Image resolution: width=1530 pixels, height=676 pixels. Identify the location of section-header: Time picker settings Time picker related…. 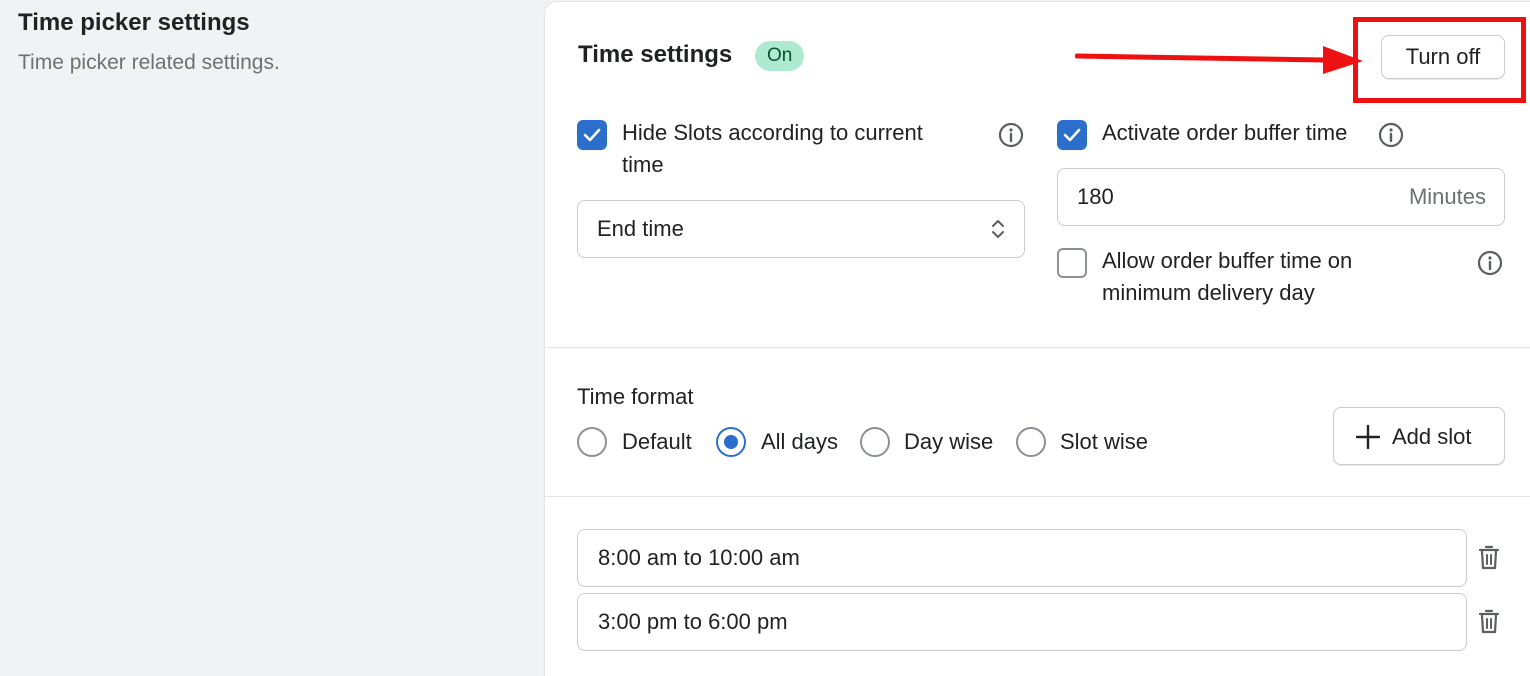
(268, 42).